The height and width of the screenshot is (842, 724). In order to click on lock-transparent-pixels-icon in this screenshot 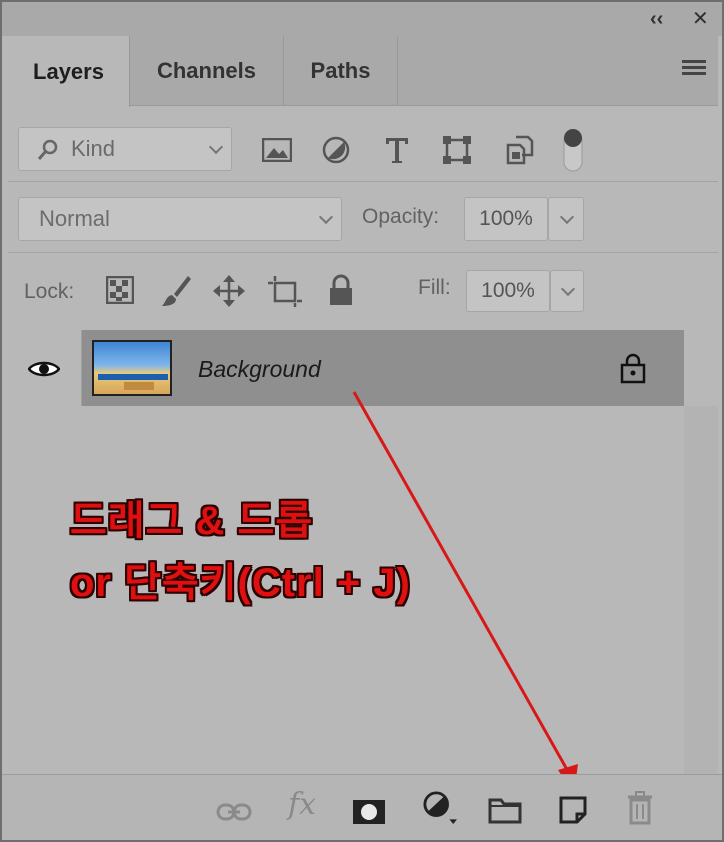, I will do `click(120, 290)`.